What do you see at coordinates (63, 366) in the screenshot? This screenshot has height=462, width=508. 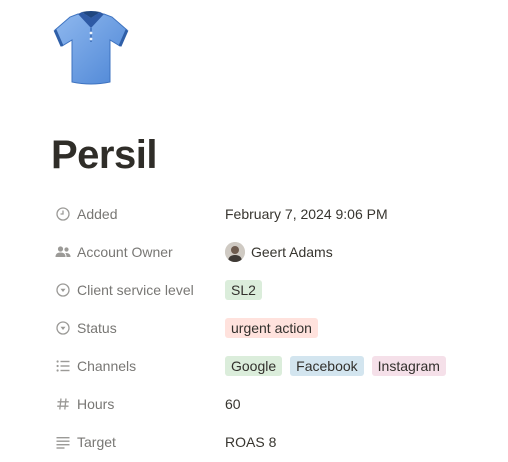 I see `list-icon` at bounding box center [63, 366].